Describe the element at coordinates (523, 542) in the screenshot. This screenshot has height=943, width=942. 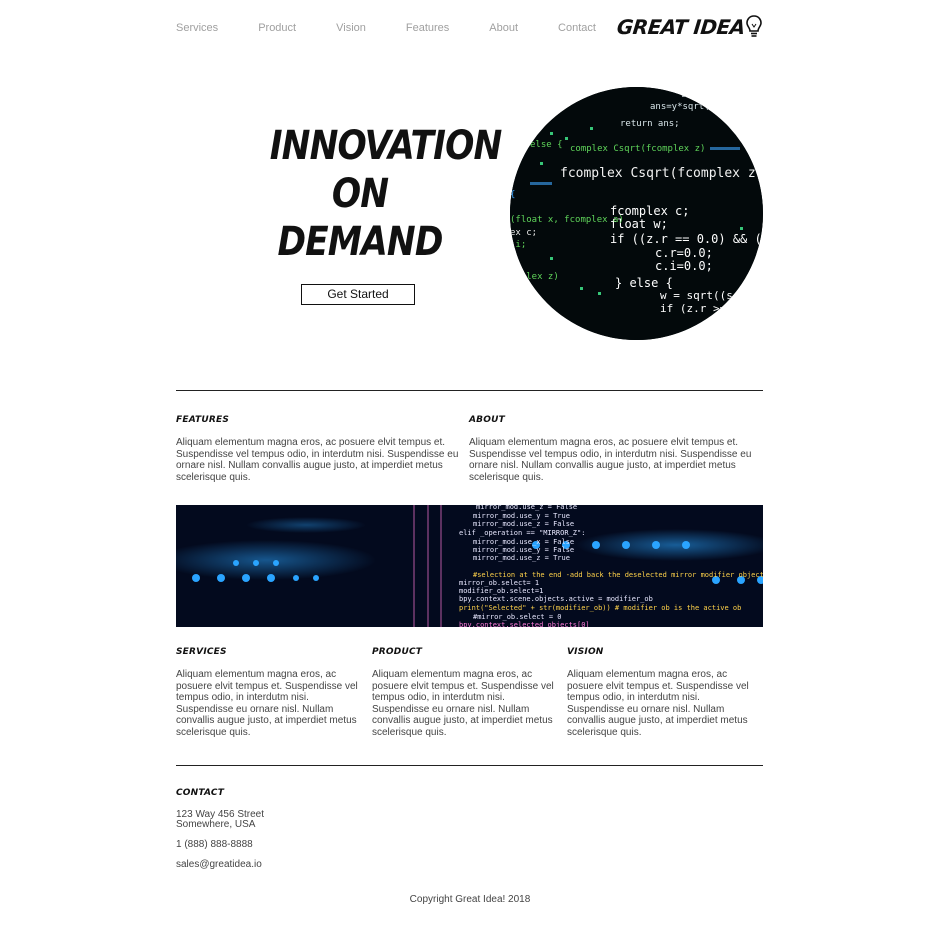
I see `svg-text: mirror_mod.use_x = False` at that location.